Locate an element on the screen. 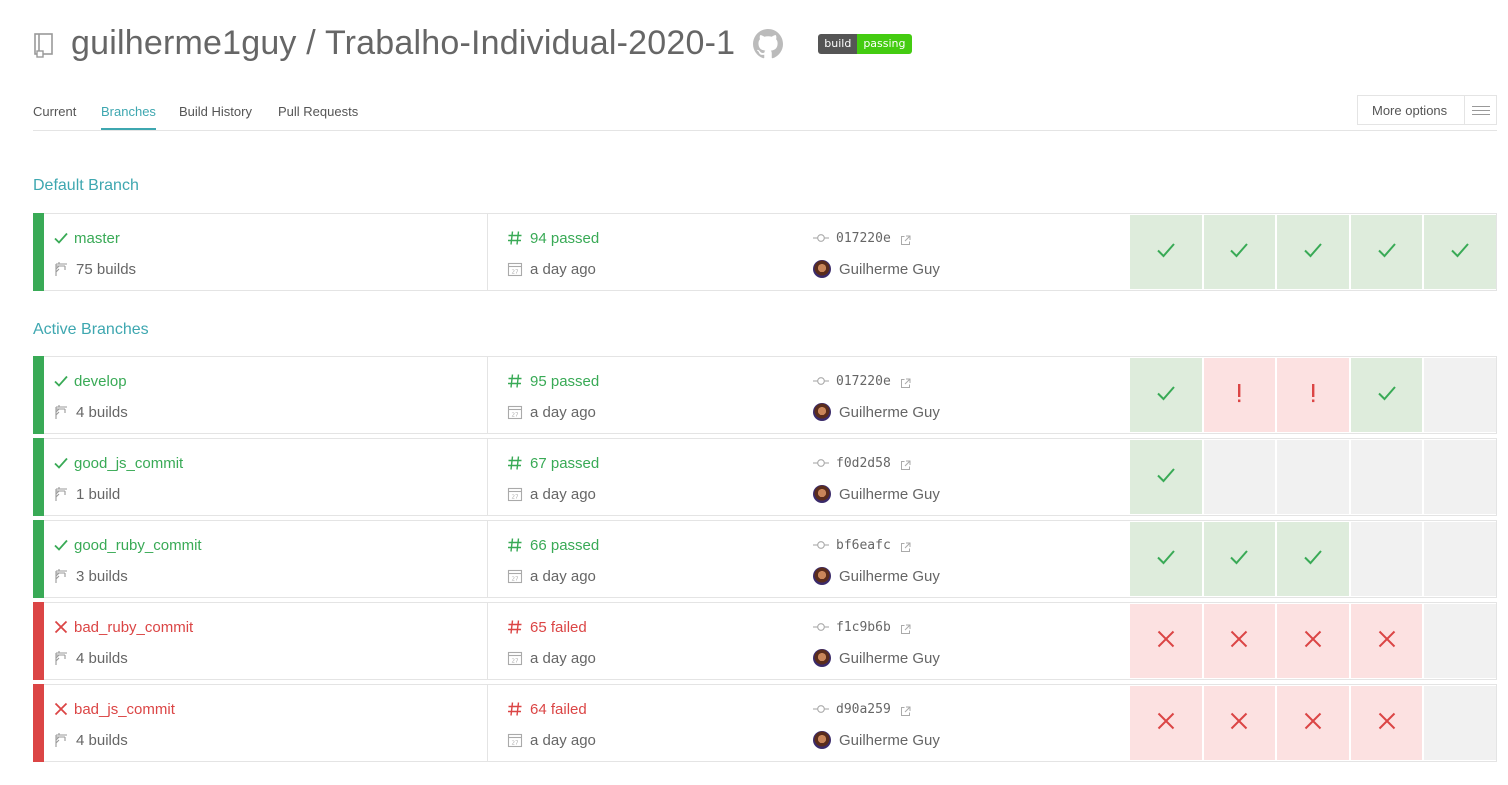 The width and height of the screenshot is (1508, 785). commit-sha-link: bf6eafc is located at coordinates (863, 545).